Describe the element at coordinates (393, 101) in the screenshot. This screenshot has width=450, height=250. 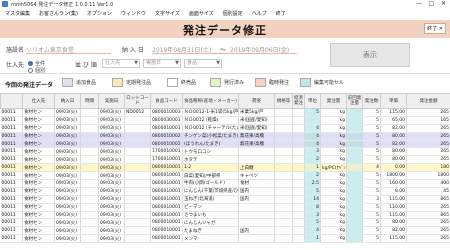
I see `col-unit-price: 単価` at that location.